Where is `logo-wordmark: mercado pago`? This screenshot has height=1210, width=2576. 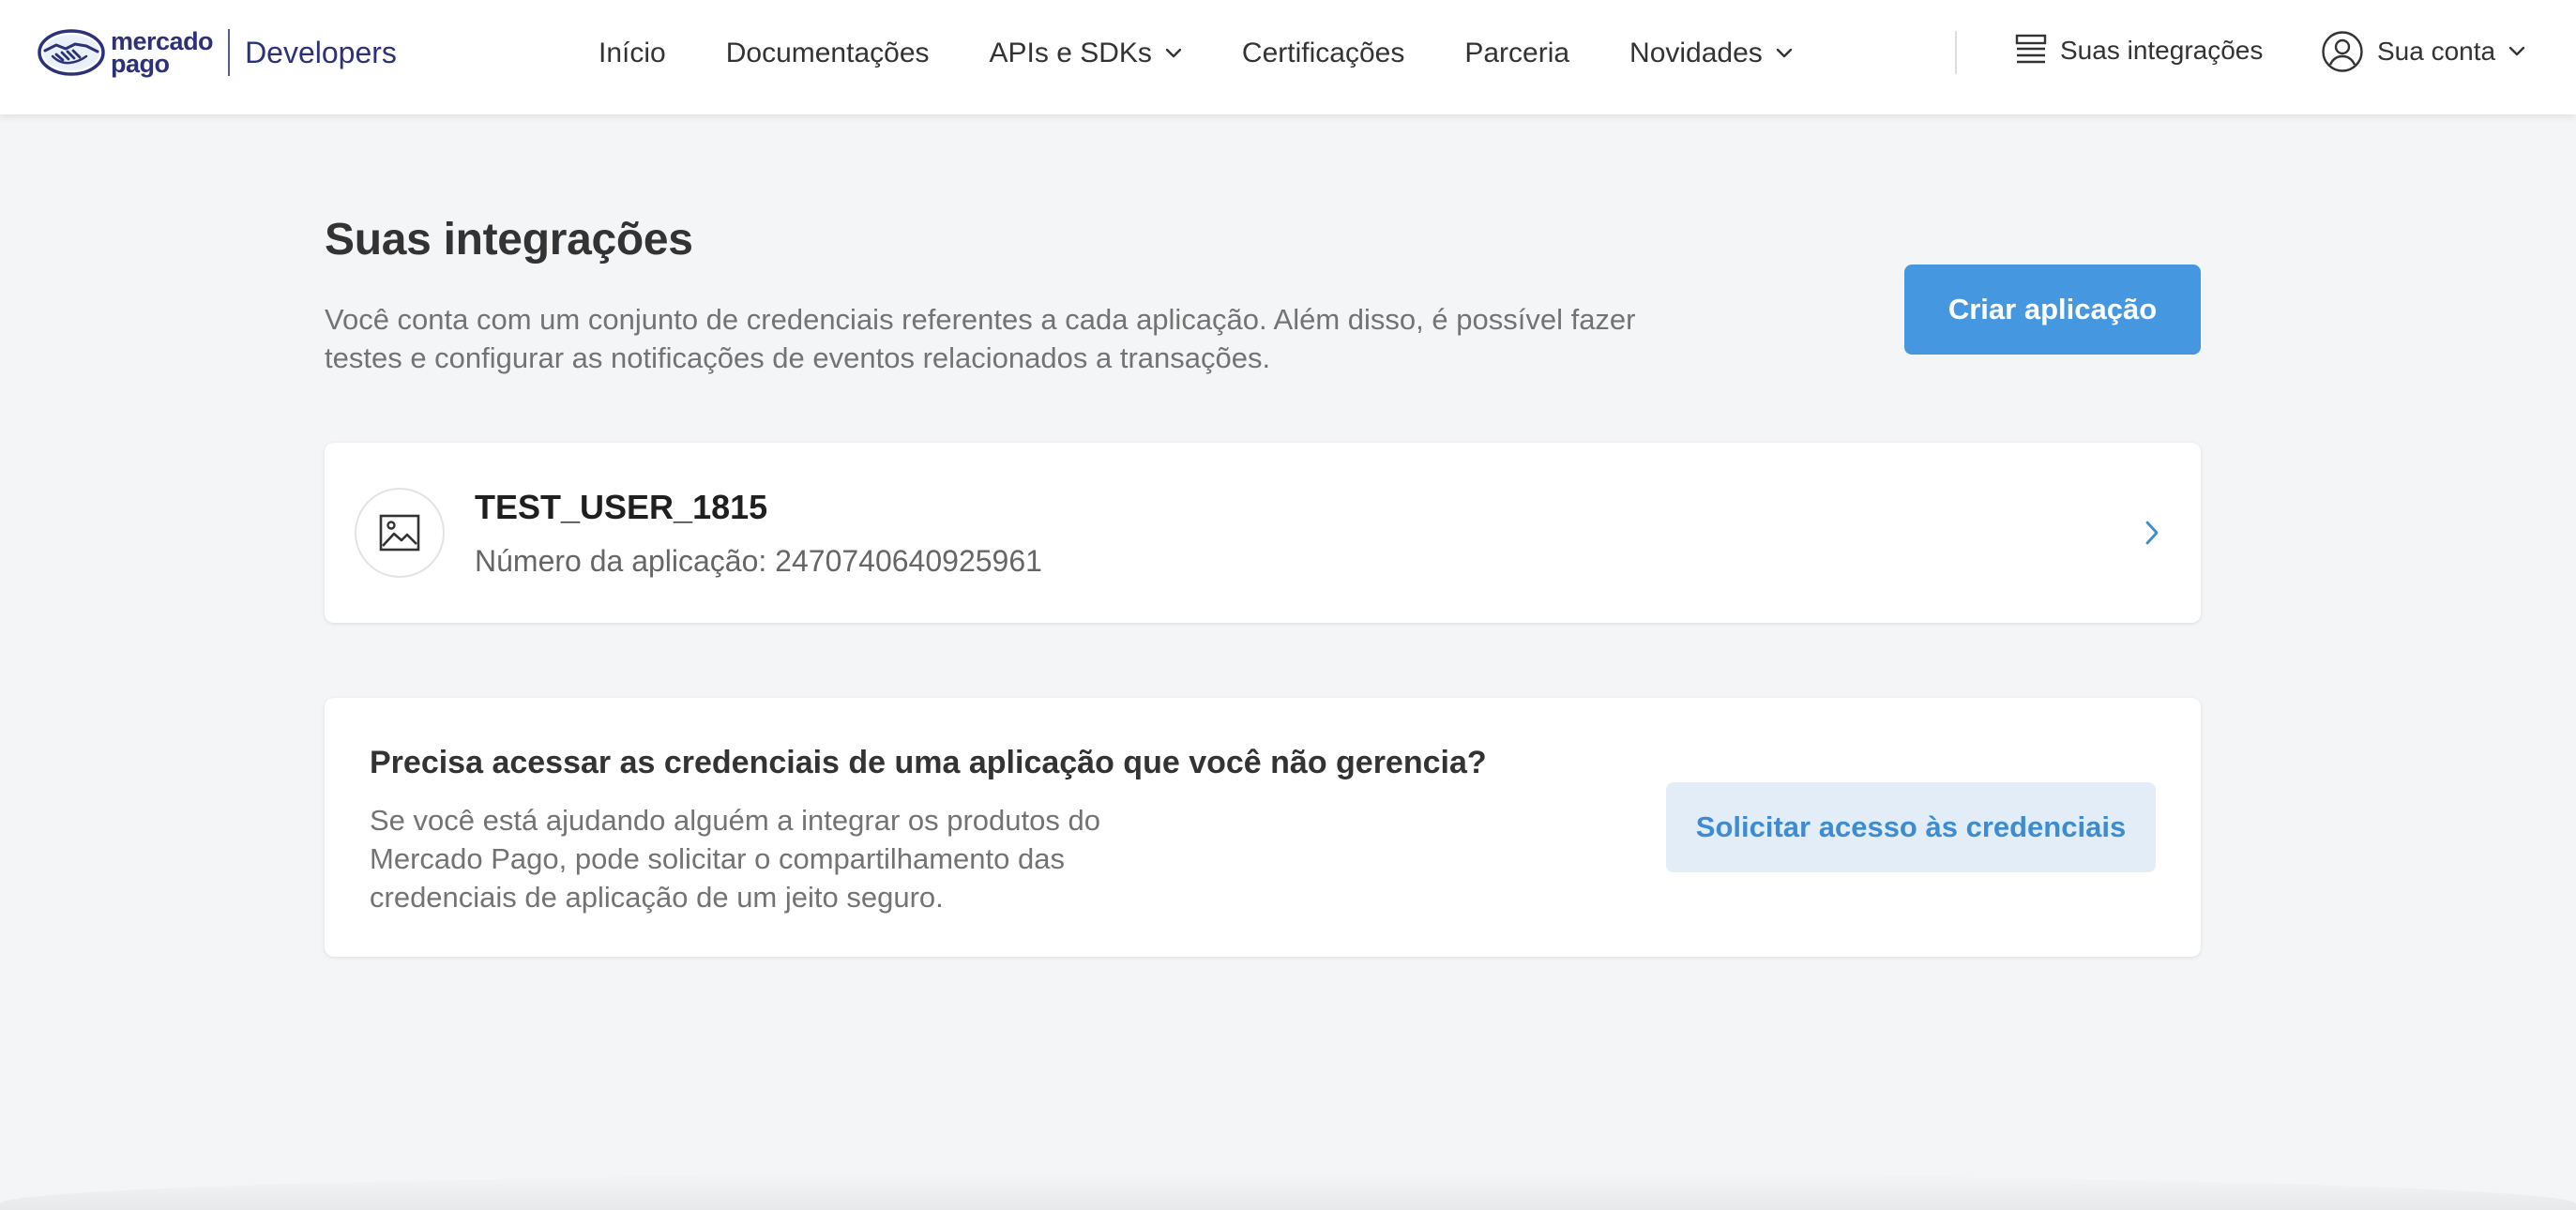 logo-wordmark: mercado pago is located at coordinates (162, 53).